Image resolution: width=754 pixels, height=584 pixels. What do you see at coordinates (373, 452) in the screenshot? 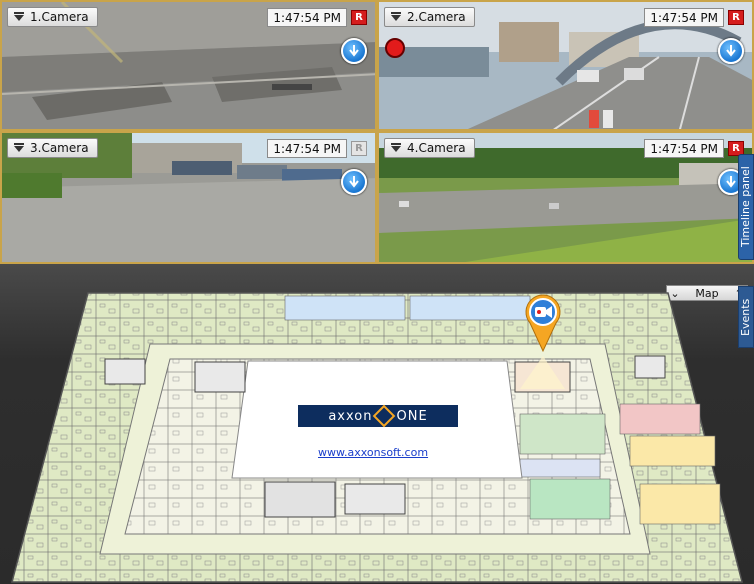
I see `axxonsoft-link: www.axxonsoft.com` at bounding box center [373, 452].